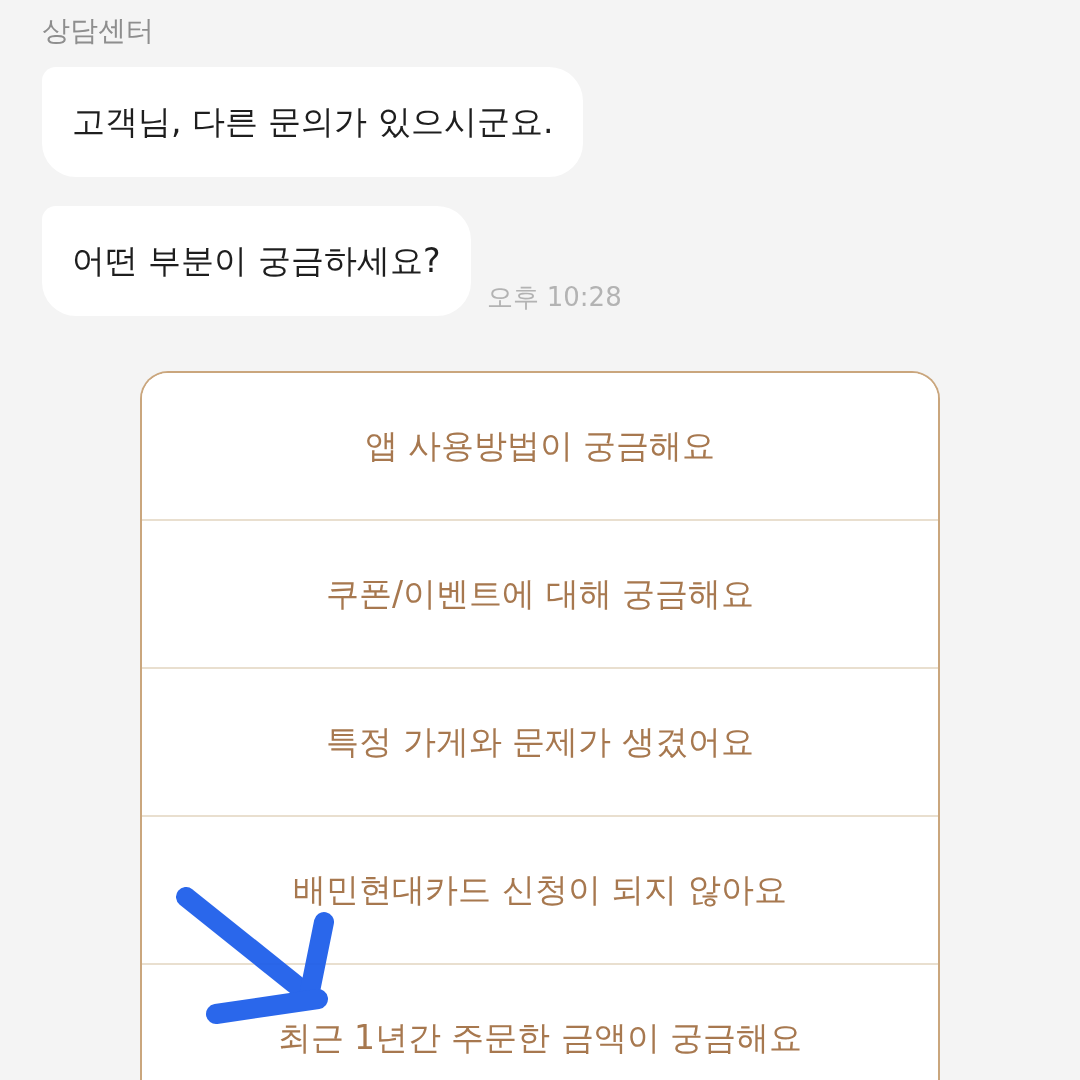  What do you see at coordinates (256, 261) in the screenshot?
I see `message-bubble: 어떤 부분이 궁금하세요?` at bounding box center [256, 261].